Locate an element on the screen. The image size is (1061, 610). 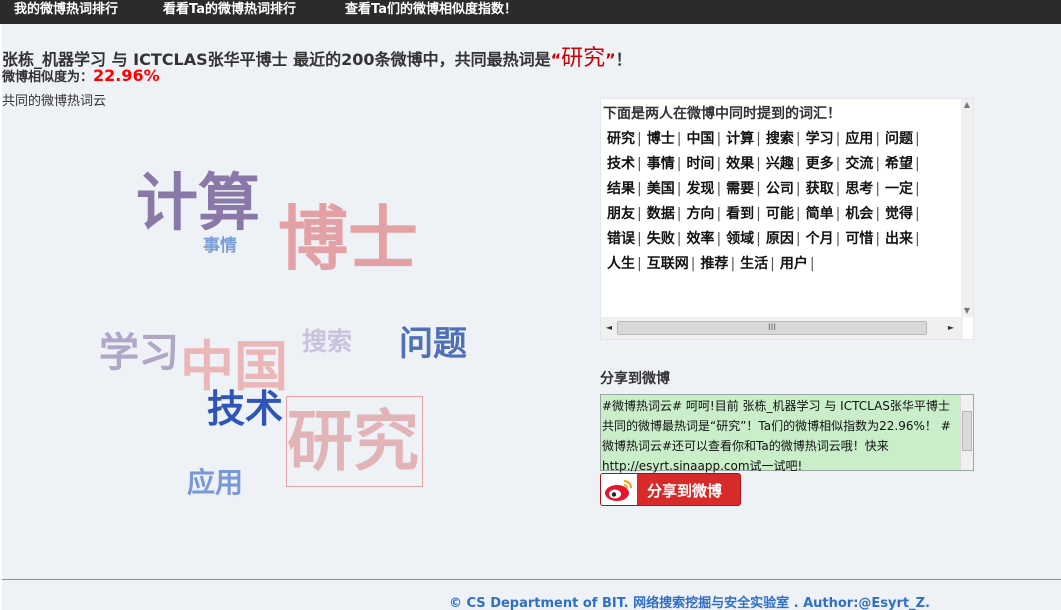
shared-word-item: 公司 is located at coordinates (780, 189).